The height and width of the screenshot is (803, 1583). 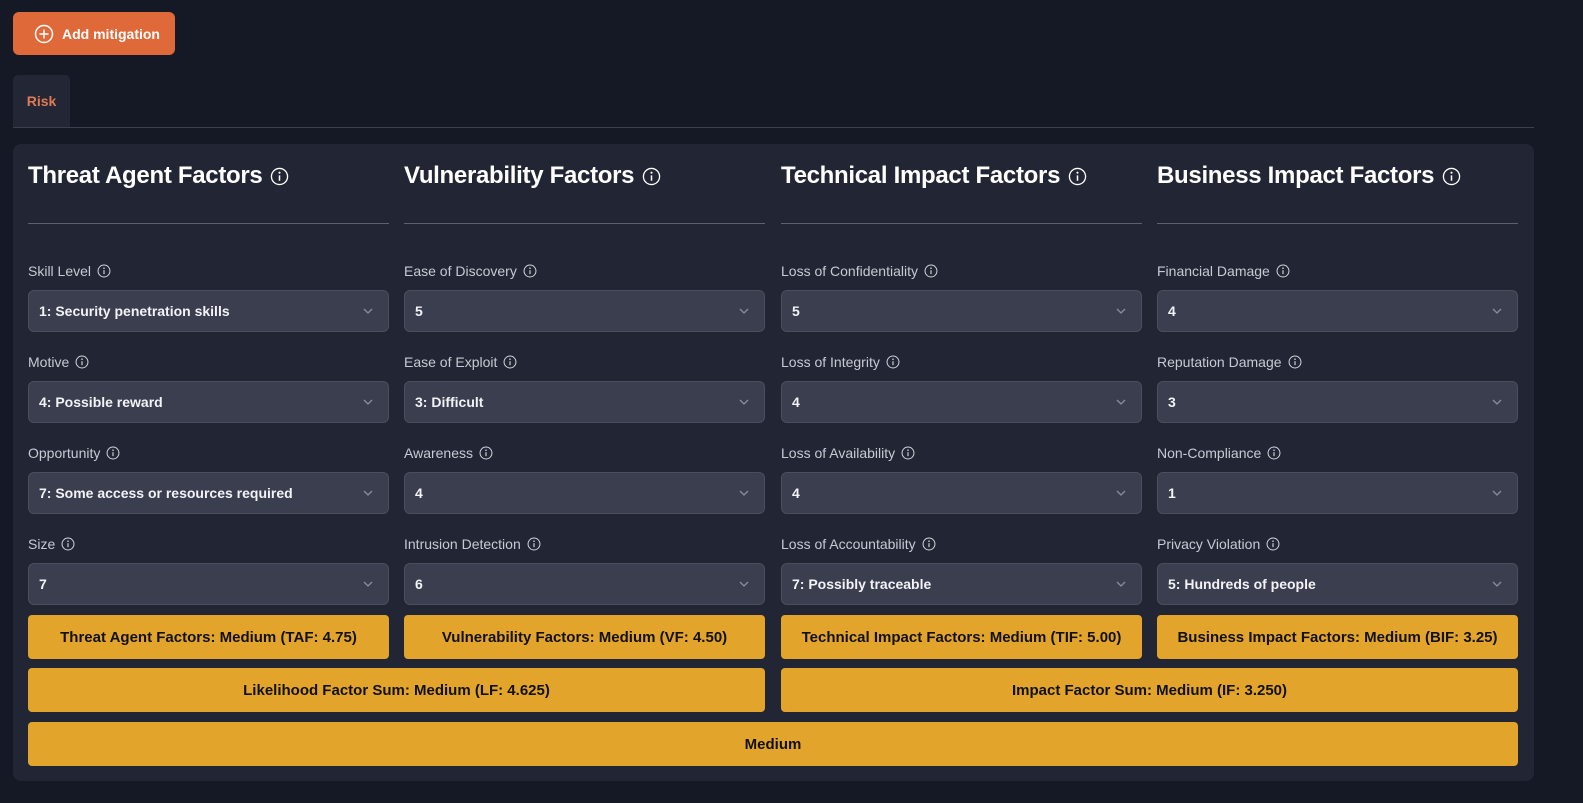 What do you see at coordinates (101, 402) in the screenshot?
I see `select-value: 4: Possible reward` at bounding box center [101, 402].